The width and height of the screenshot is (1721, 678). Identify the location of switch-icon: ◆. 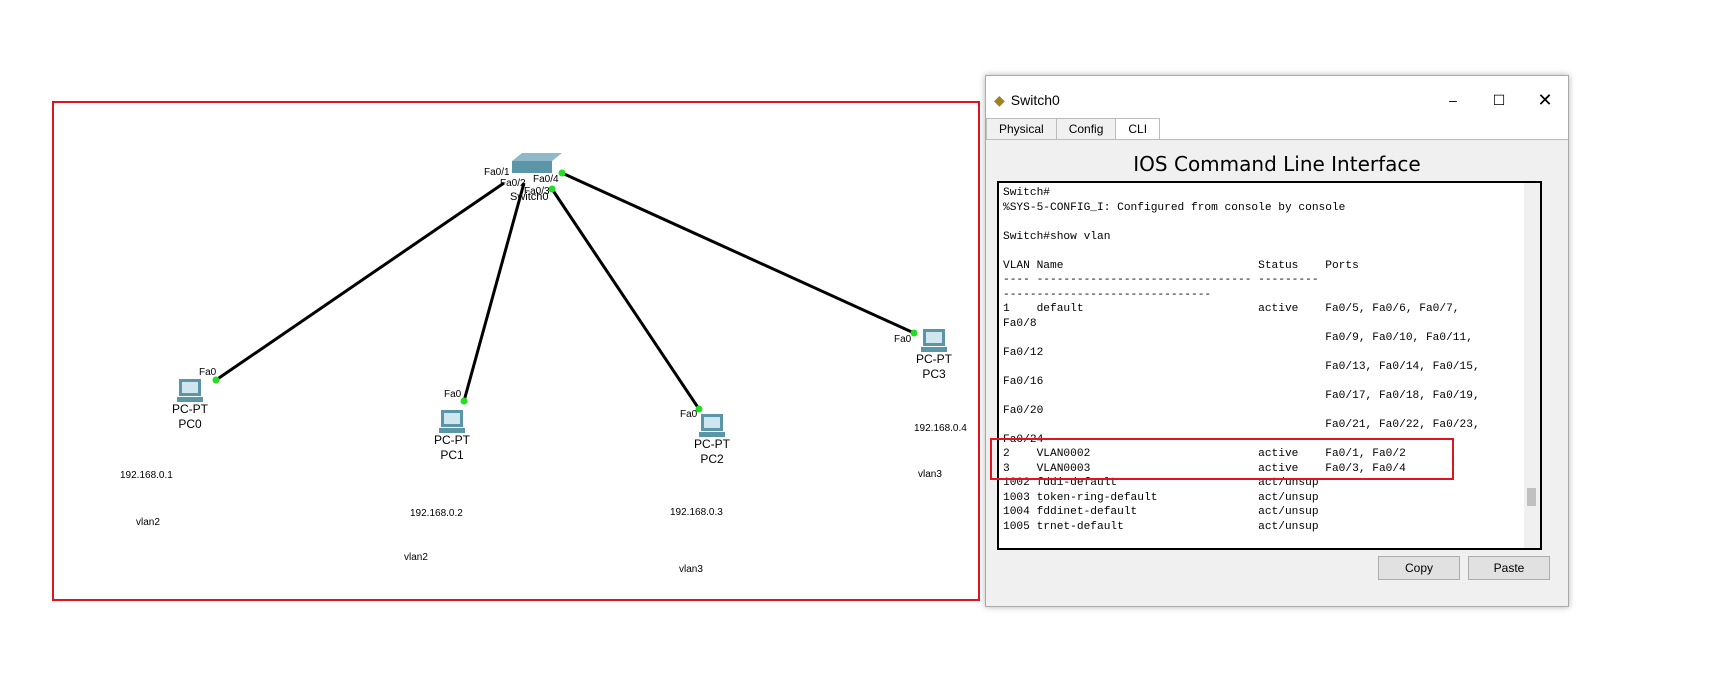
(999, 99).